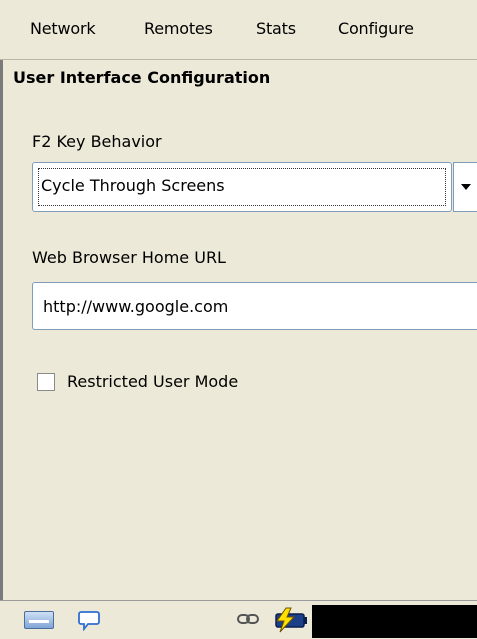 Image resolution: width=477 pixels, height=639 pixels. What do you see at coordinates (133, 185) in the screenshot?
I see `f2-key-behavior-value: Cycle Through Screens` at bounding box center [133, 185].